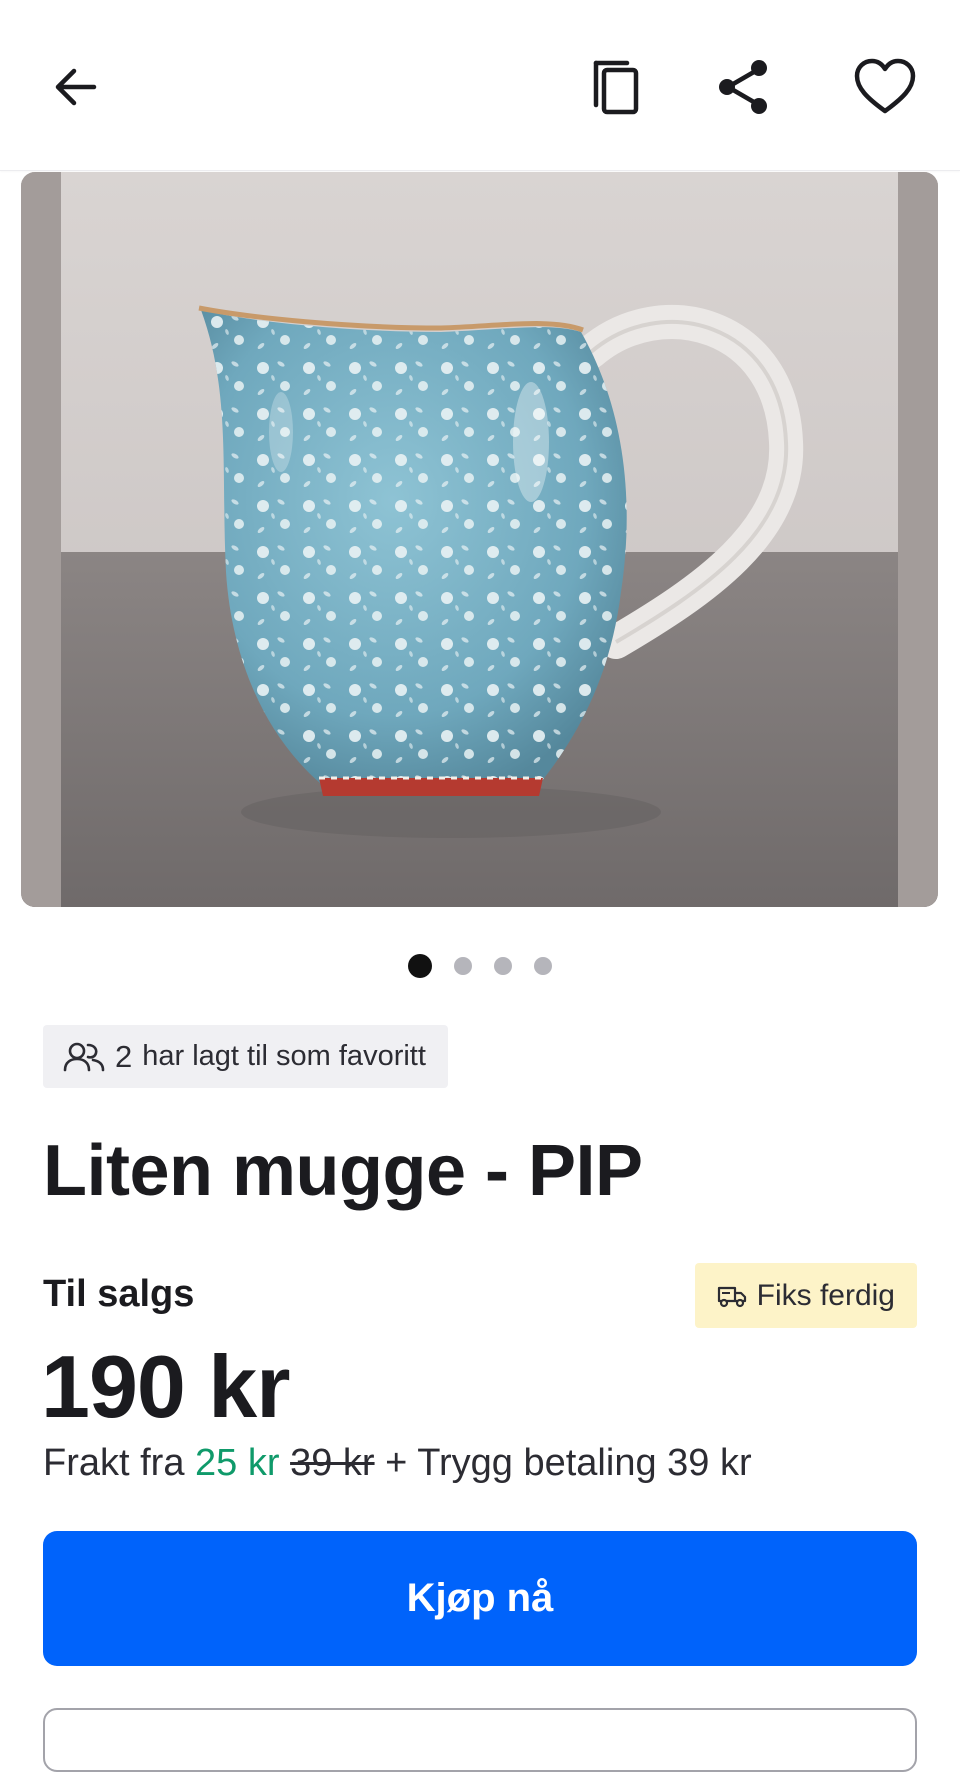 This screenshot has width=960, height=1772. What do you see at coordinates (480, 966) in the screenshot?
I see `gallery-pagination` at bounding box center [480, 966].